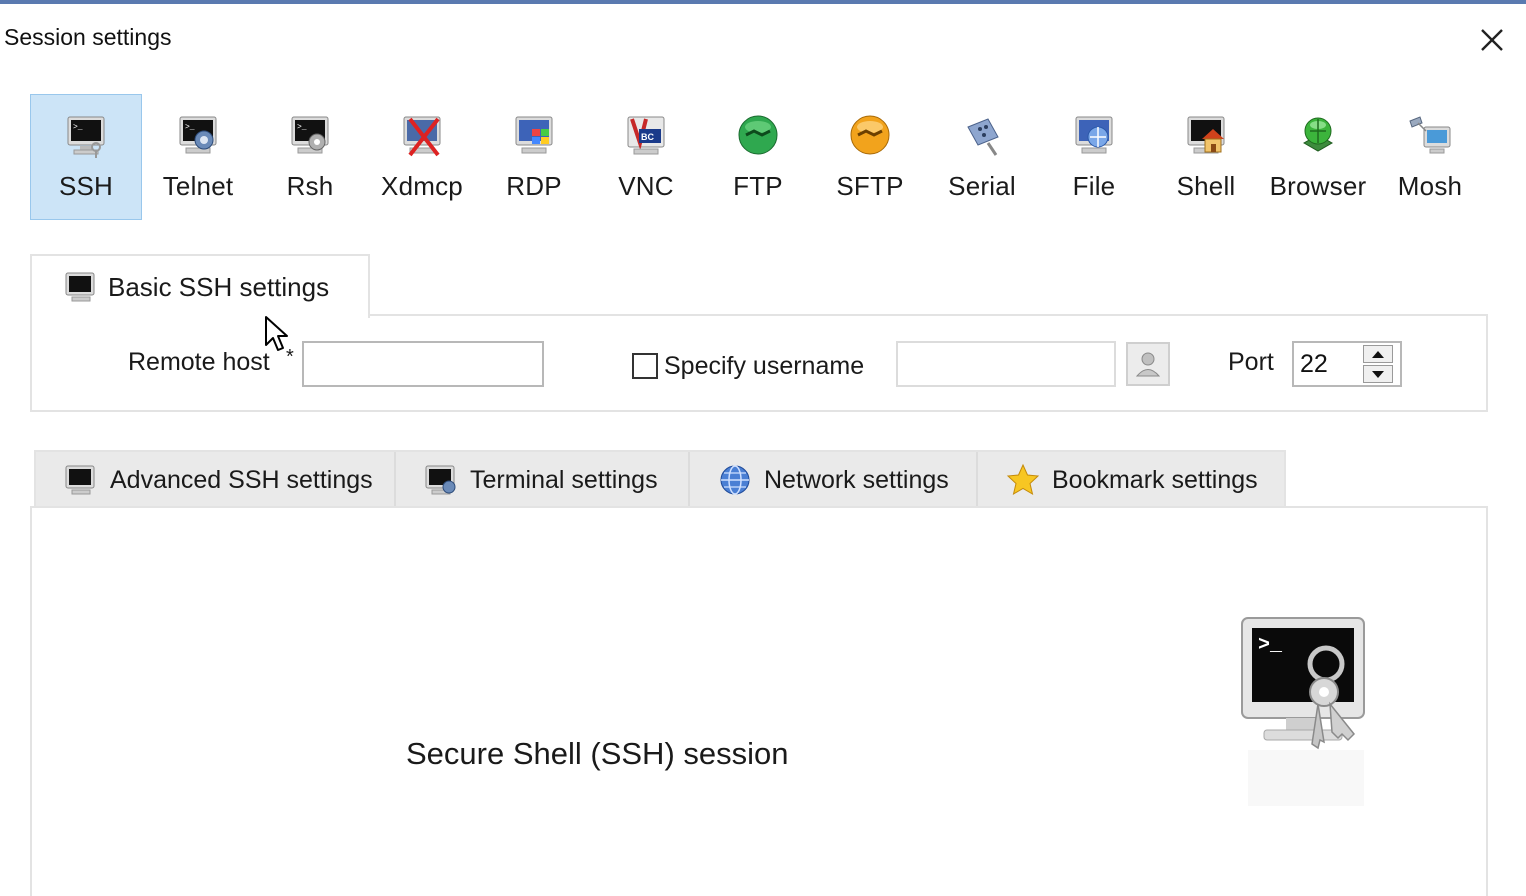  Describe the element at coordinates (1006, 364) in the screenshot. I see `username-input` at that location.